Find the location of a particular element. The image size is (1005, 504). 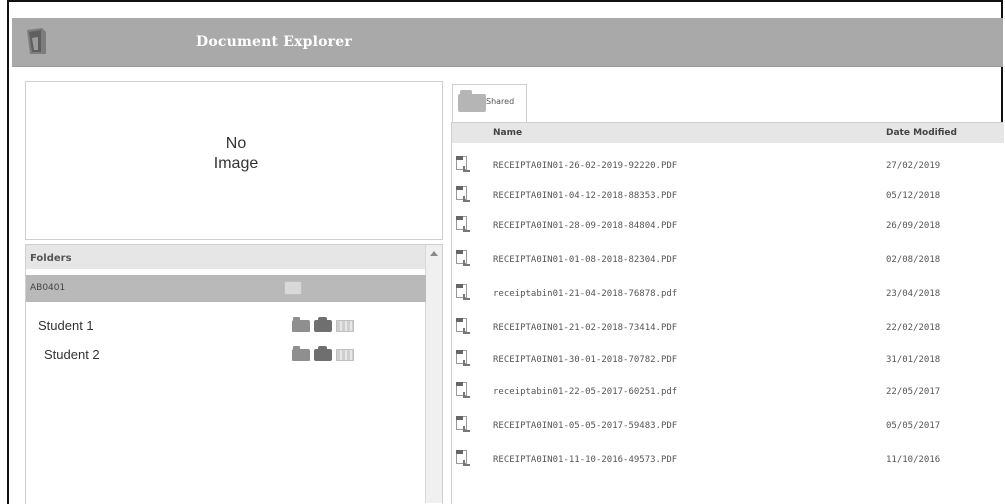

file-name: RECEIPTA0IN01-28-09-2018-84804.PDF is located at coordinates (585, 226).